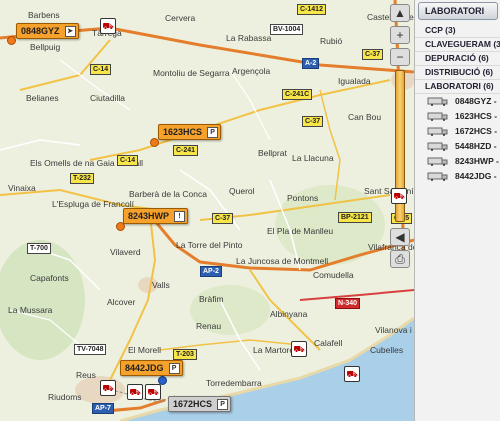  I want to click on road-label: AP-2, so click(211, 271).